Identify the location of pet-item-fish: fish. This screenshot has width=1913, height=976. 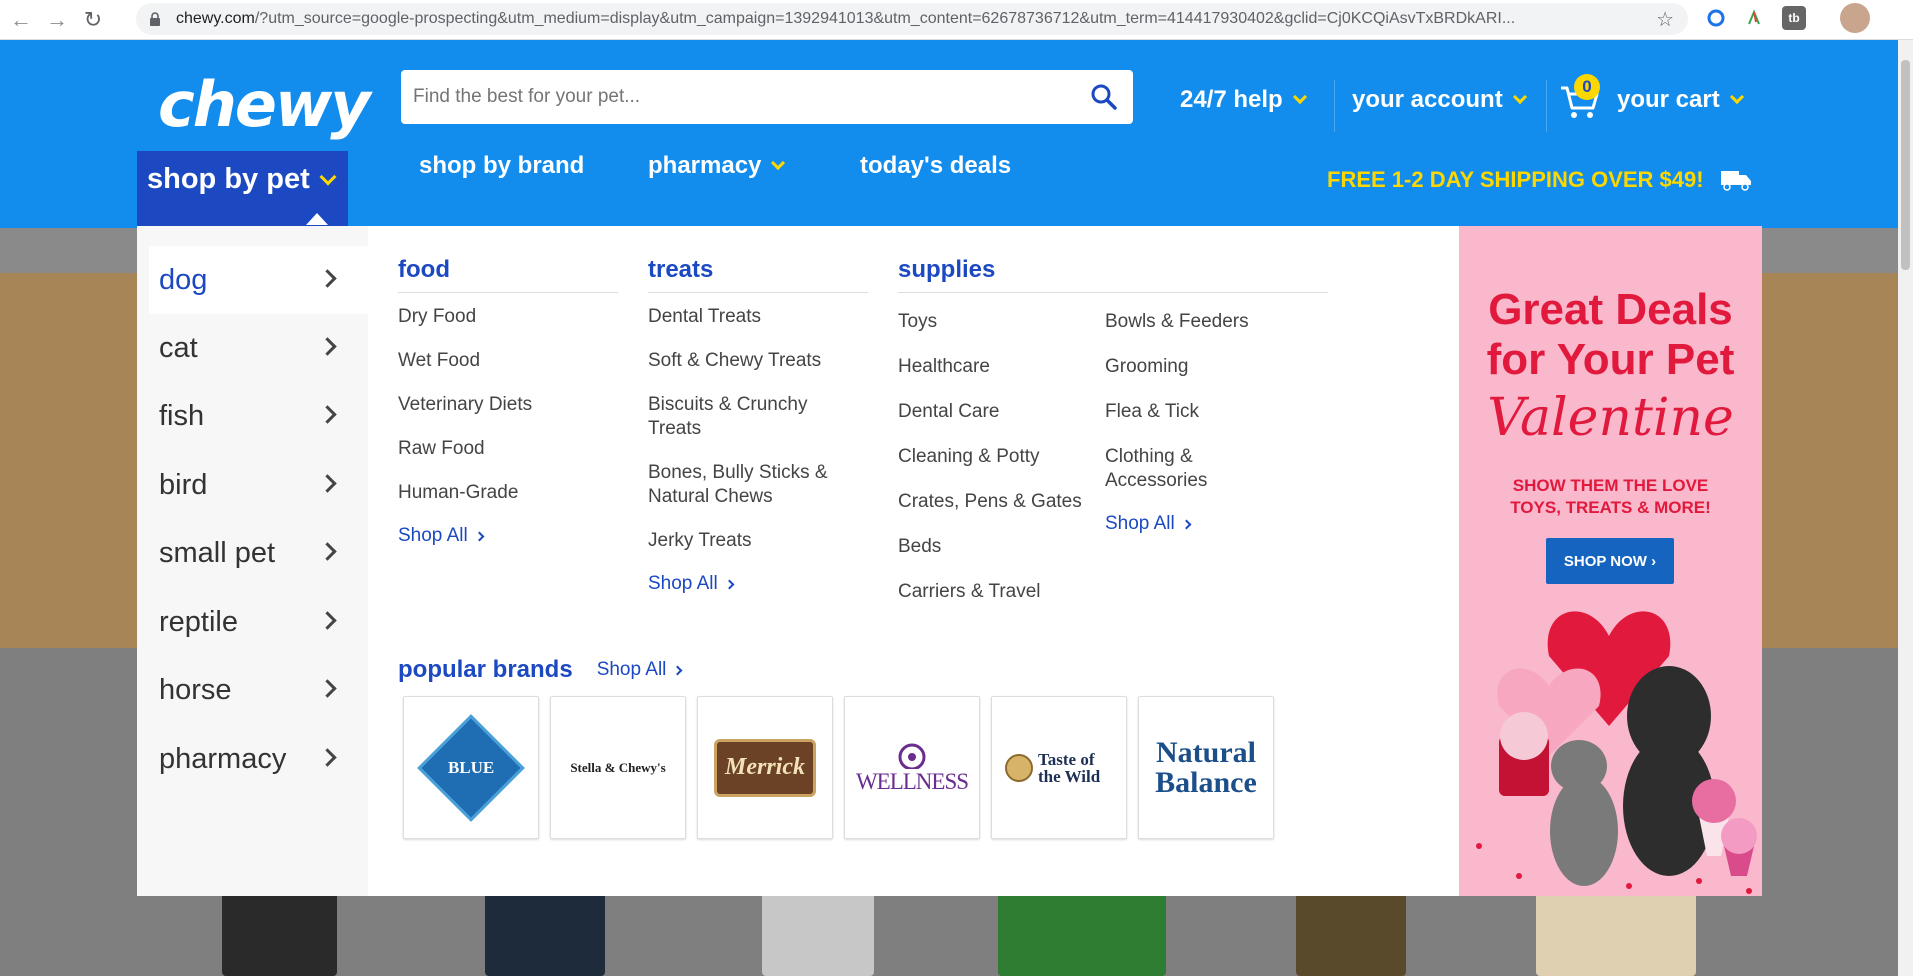
(258, 416).